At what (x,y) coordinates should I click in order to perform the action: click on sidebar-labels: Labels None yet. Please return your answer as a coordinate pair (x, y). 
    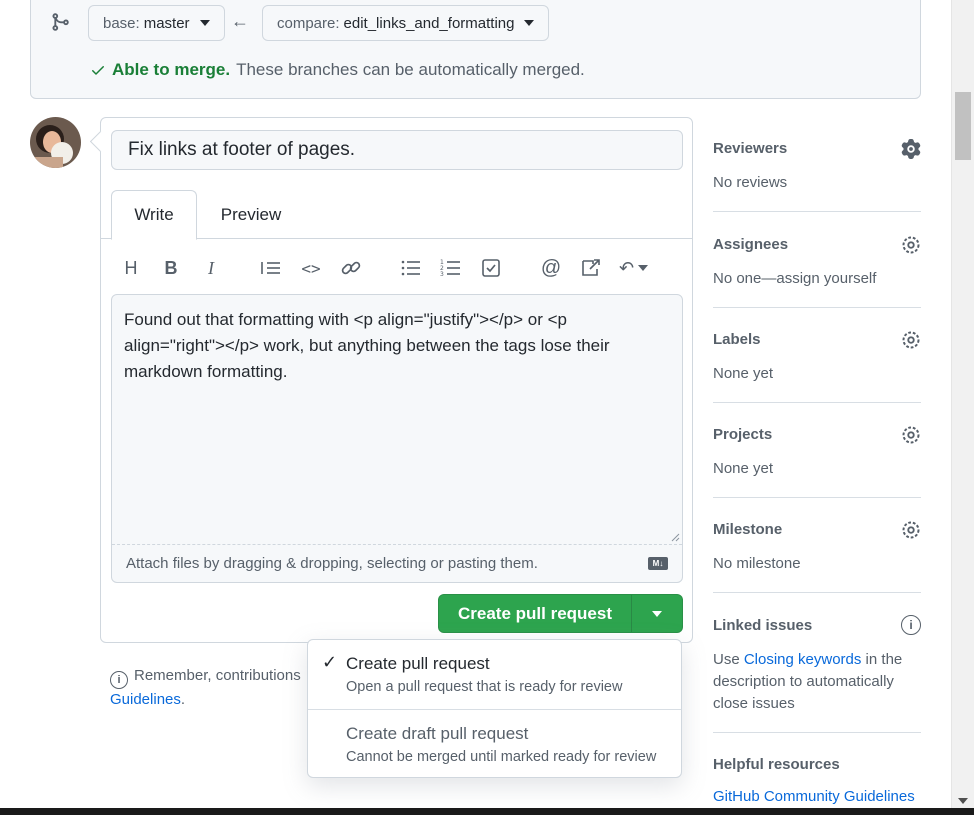
    Looking at the image, I should click on (817, 362).